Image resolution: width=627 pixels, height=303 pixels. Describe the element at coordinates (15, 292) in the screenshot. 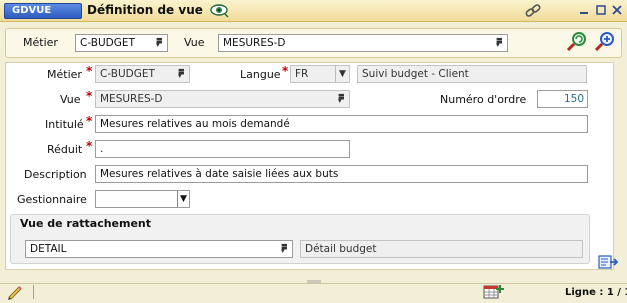

I see `pencil-icon` at that location.